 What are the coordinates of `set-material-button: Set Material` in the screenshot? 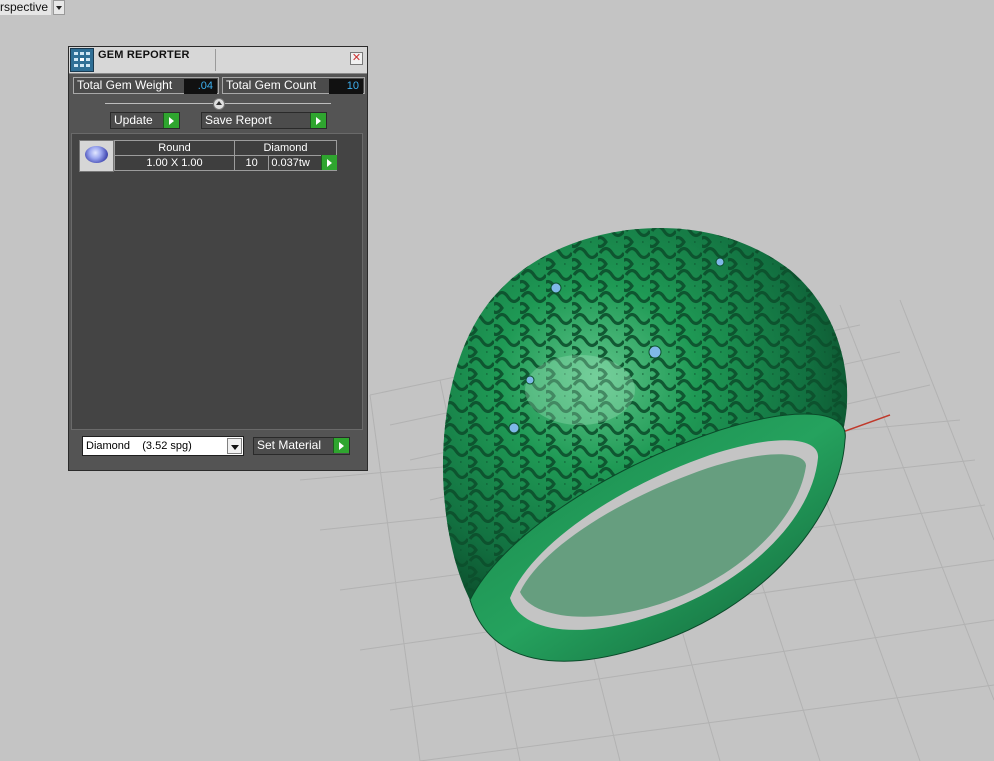 It's located at (301, 446).